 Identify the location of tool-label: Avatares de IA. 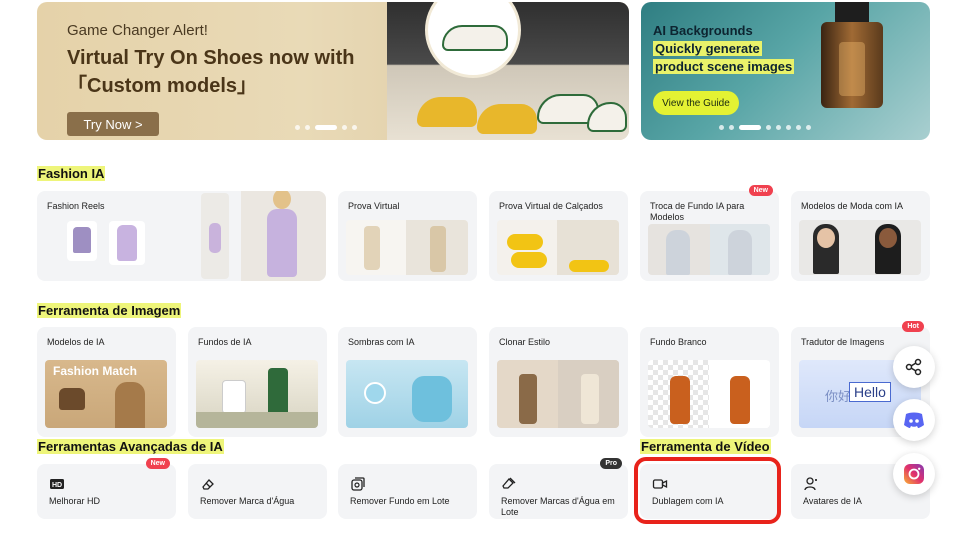
(832, 501).